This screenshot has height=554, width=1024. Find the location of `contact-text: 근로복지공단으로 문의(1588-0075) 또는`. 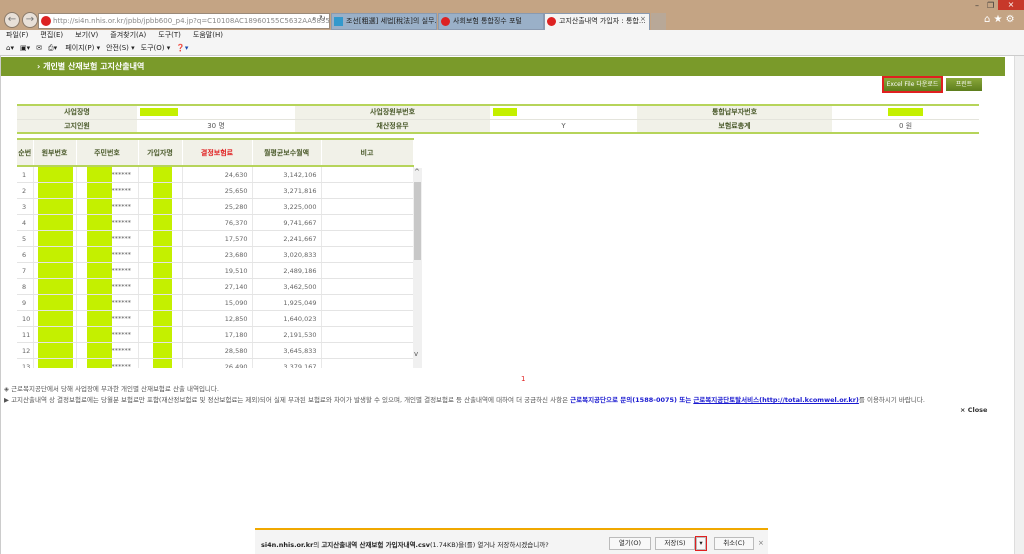

contact-text: 근로복지공단으로 문의(1588-0075) 또는 is located at coordinates (631, 400).